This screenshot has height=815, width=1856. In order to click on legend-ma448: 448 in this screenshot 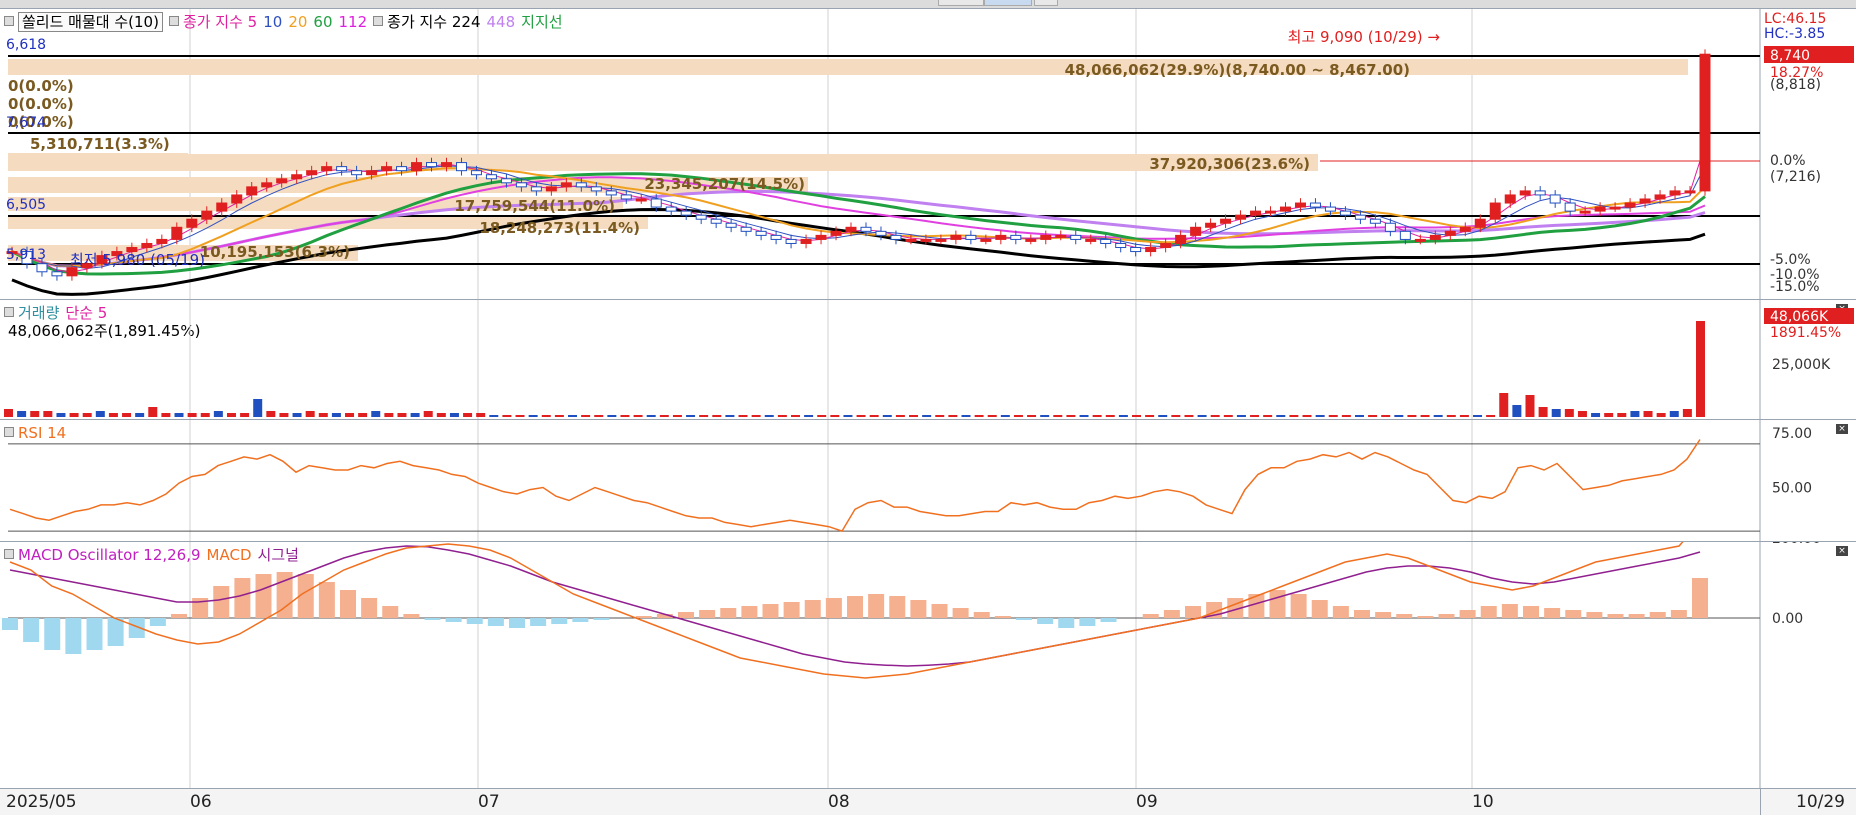, I will do `click(501, 22)`.